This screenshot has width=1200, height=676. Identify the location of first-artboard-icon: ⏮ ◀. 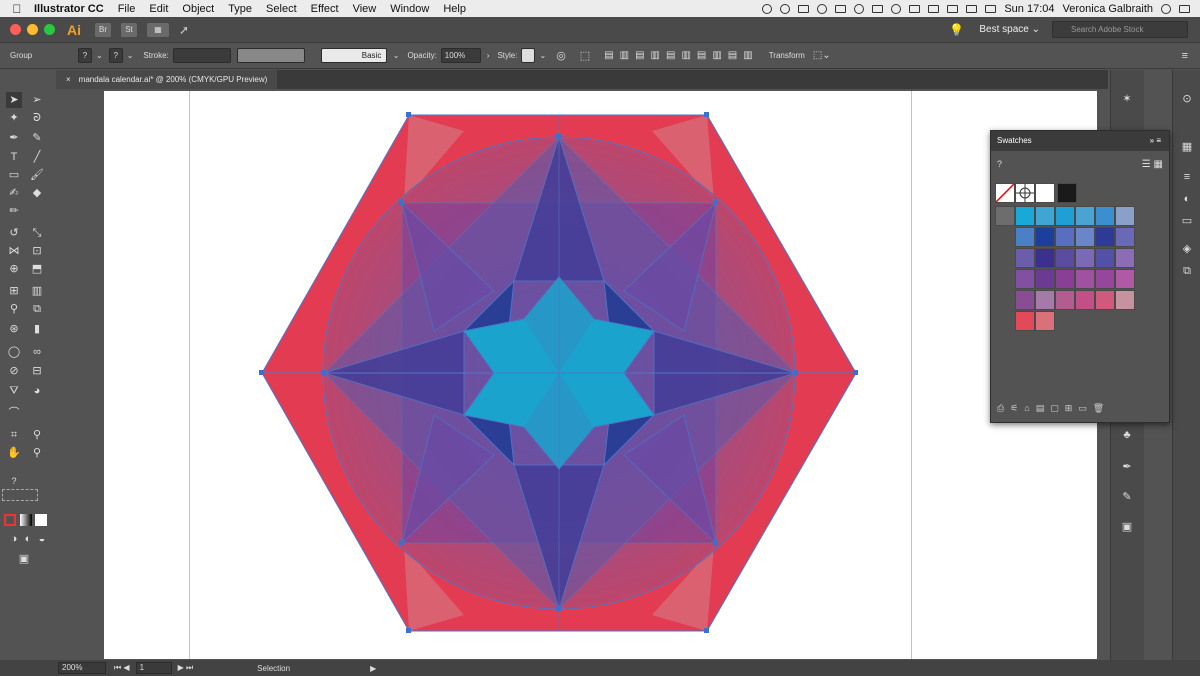
(122, 668).